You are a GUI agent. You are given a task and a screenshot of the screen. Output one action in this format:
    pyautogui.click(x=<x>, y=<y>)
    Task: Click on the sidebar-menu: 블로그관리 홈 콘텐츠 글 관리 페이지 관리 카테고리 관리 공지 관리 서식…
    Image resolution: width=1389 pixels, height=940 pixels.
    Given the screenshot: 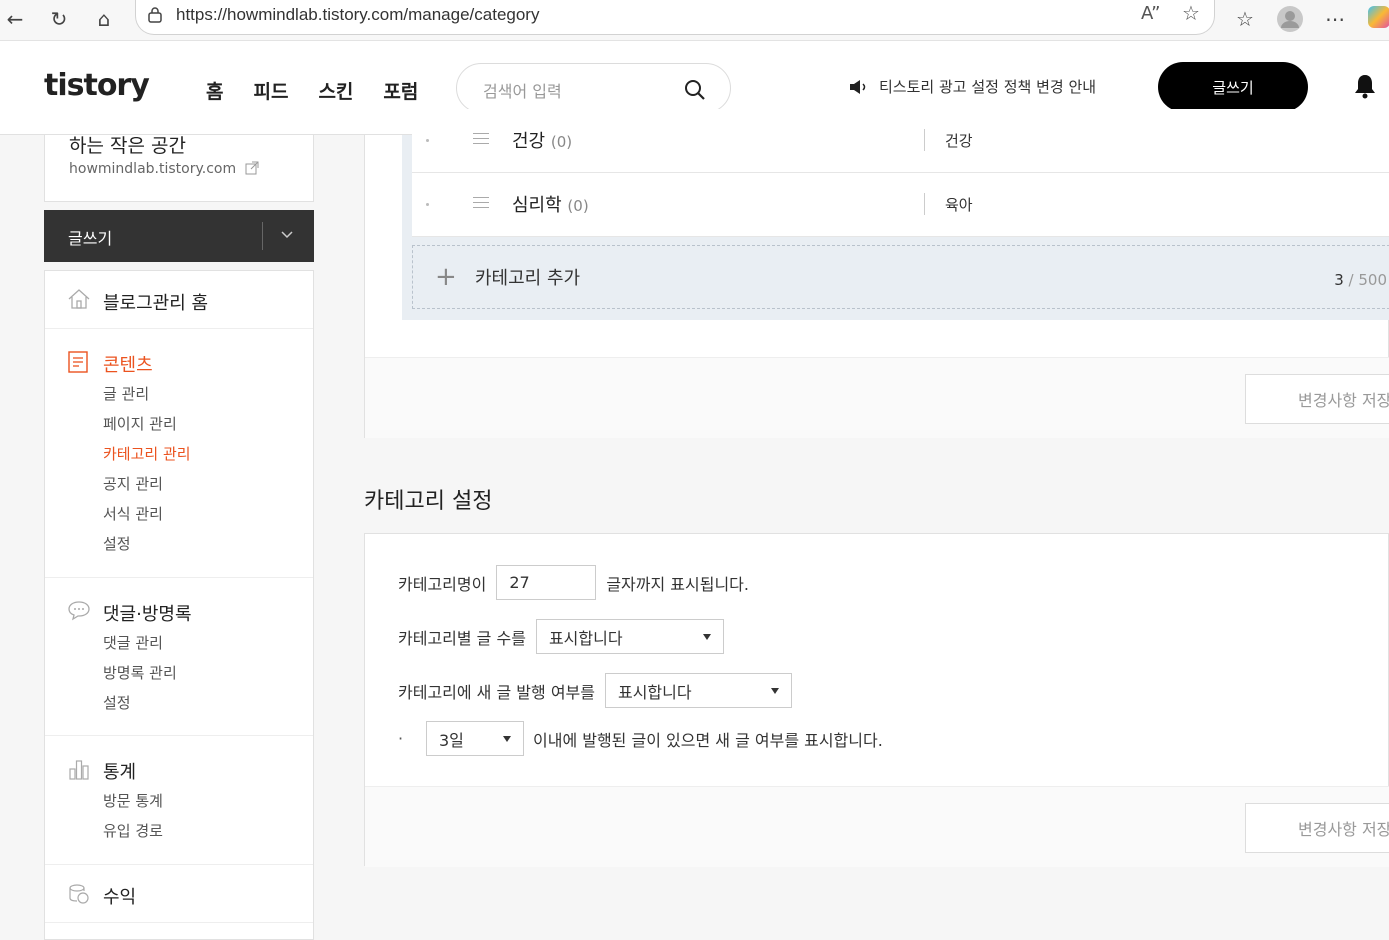 What is the action you would take?
    pyautogui.click(x=179, y=605)
    